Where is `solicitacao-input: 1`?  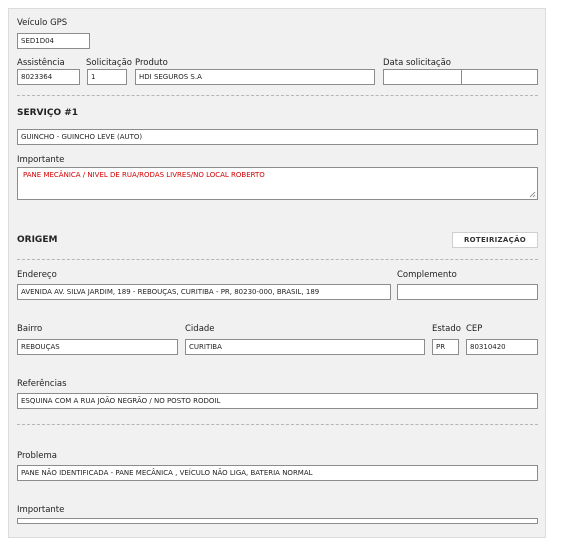 solicitacao-input: 1 is located at coordinates (107, 77).